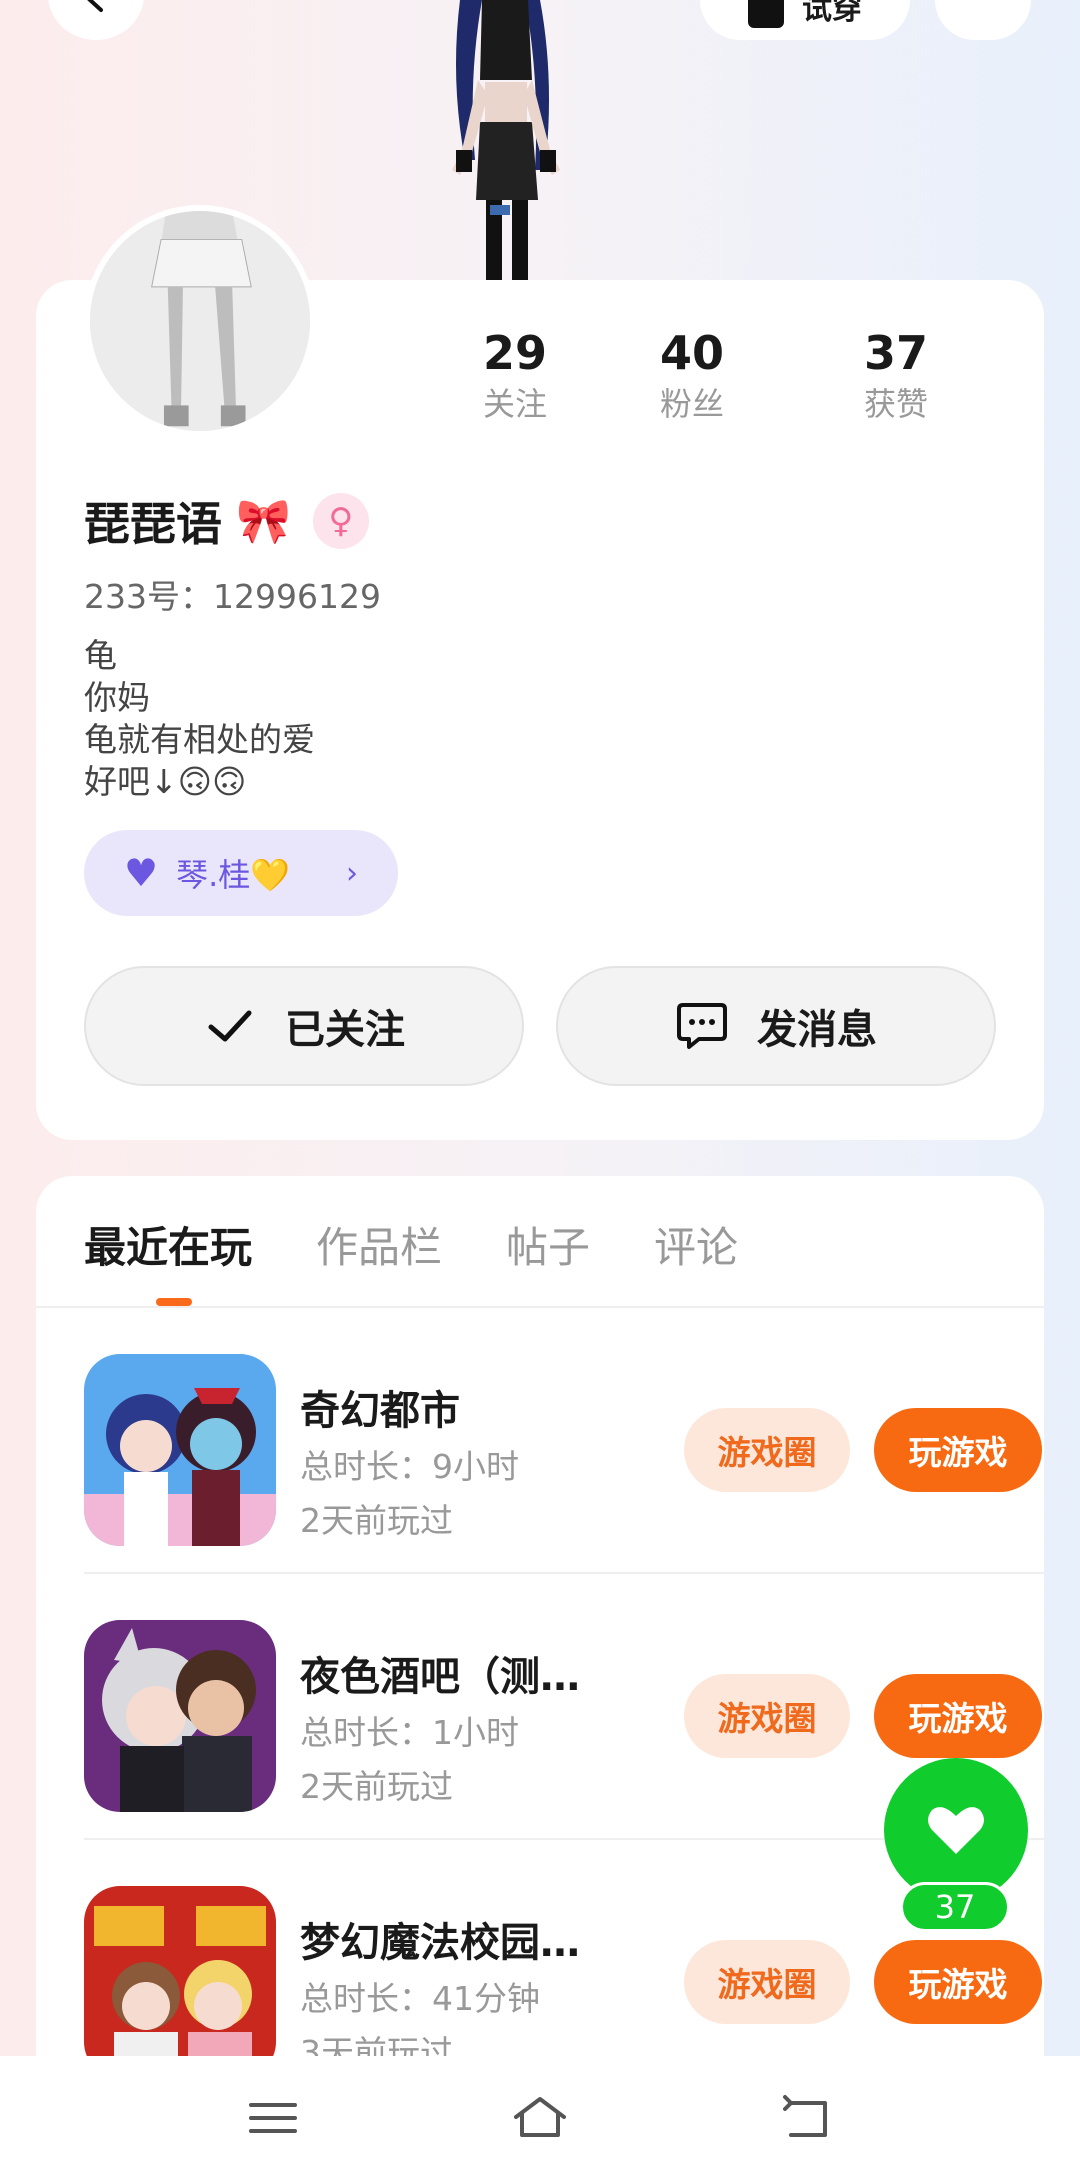 The image size is (1080, 2180). What do you see at coordinates (153, 524) in the screenshot?
I see `nickname: 琵琵语` at bounding box center [153, 524].